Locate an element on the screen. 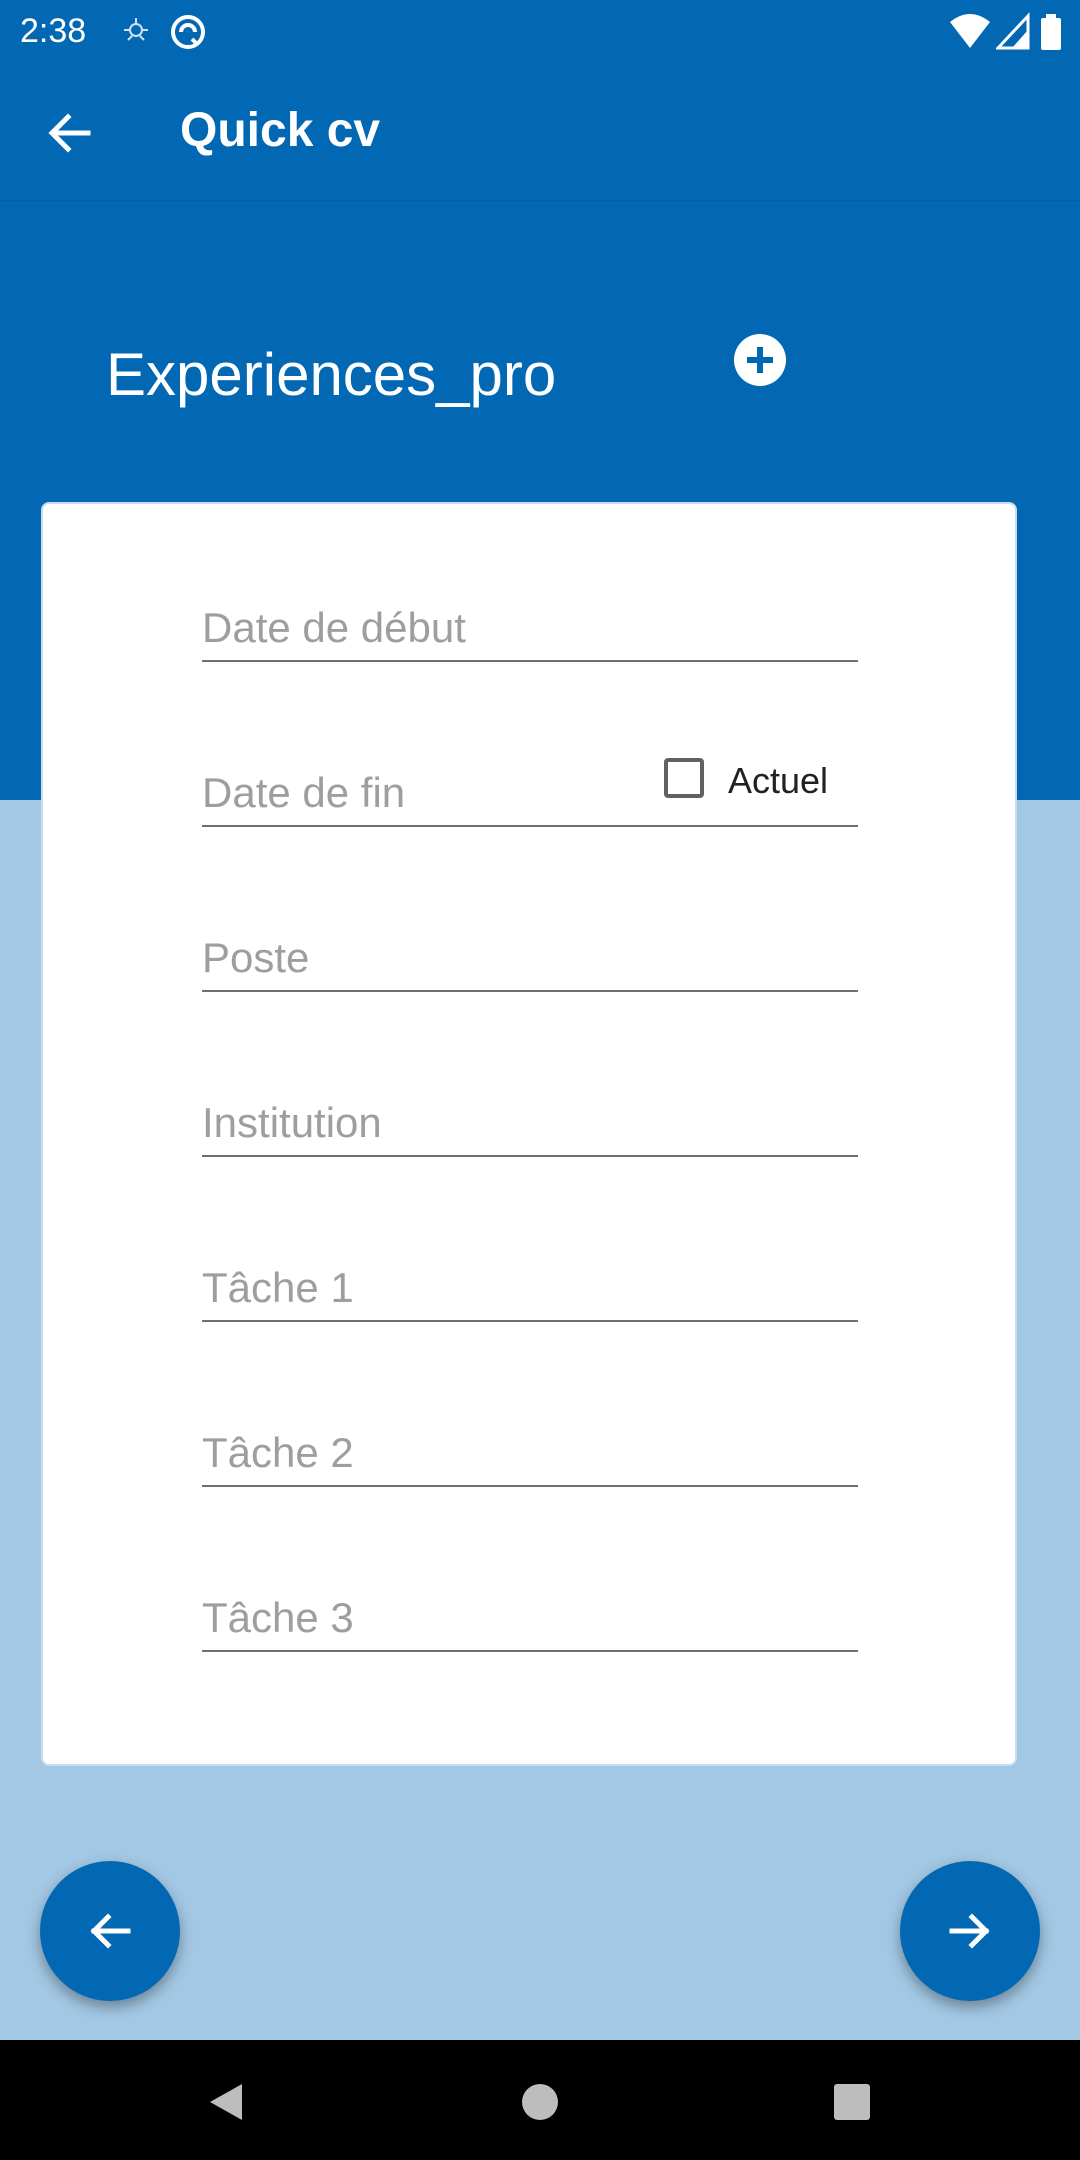 The width and height of the screenshot is (1080, 2160). task-3-field: Tâche 3 is located at coordinates (530, 1621).